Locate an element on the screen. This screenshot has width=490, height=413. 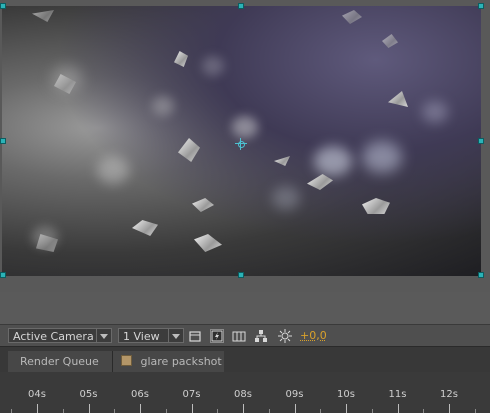
layer-handle-top-right is located at coordinates (481, 6).